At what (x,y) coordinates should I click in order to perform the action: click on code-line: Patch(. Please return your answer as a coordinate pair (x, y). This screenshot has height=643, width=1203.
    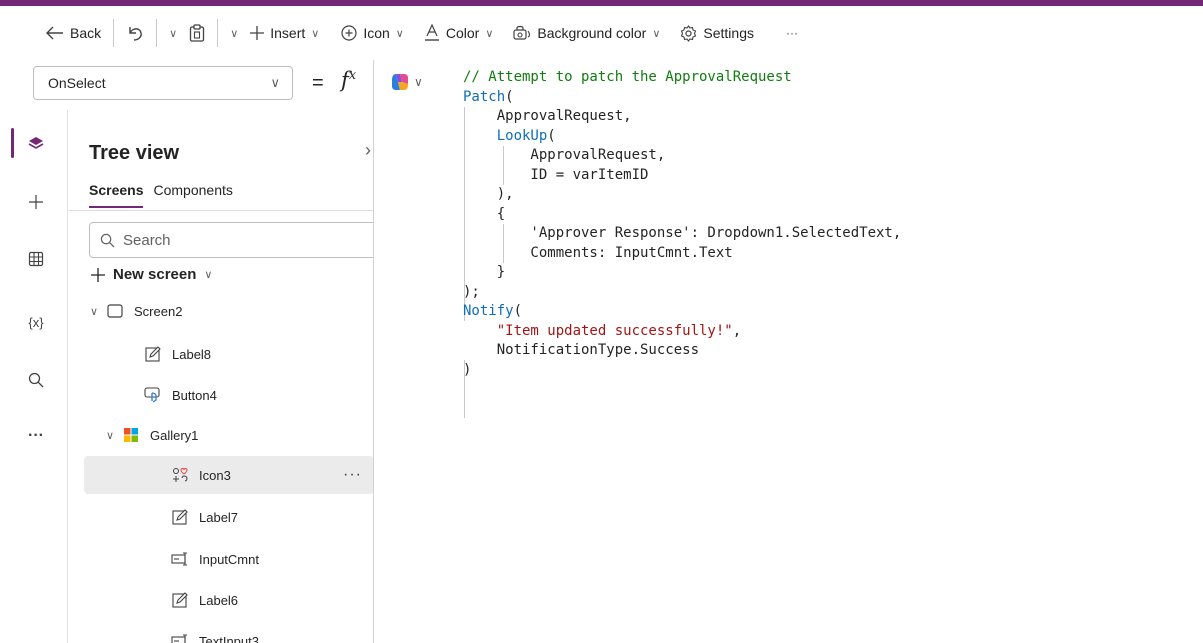
    Looking at the image, I should click on (682, 98).